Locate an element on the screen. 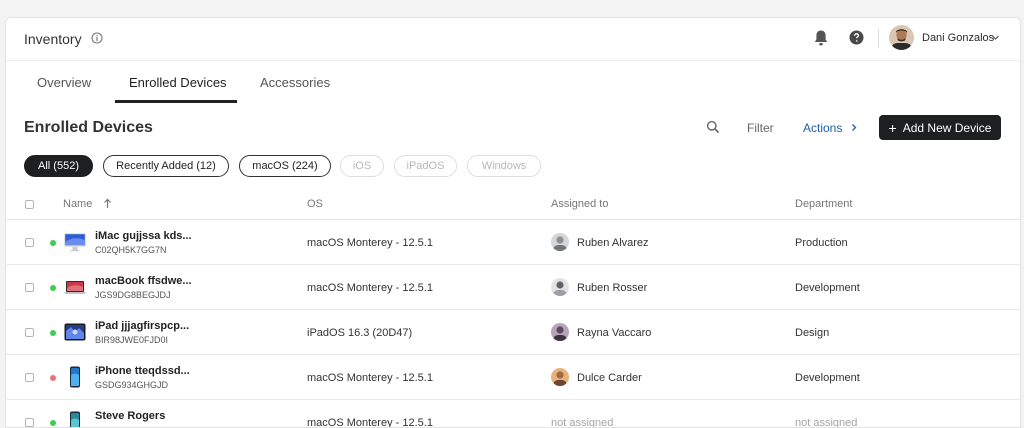  top-bar: Inventory Dani Gonzalos is located at coordinates (513, 39).